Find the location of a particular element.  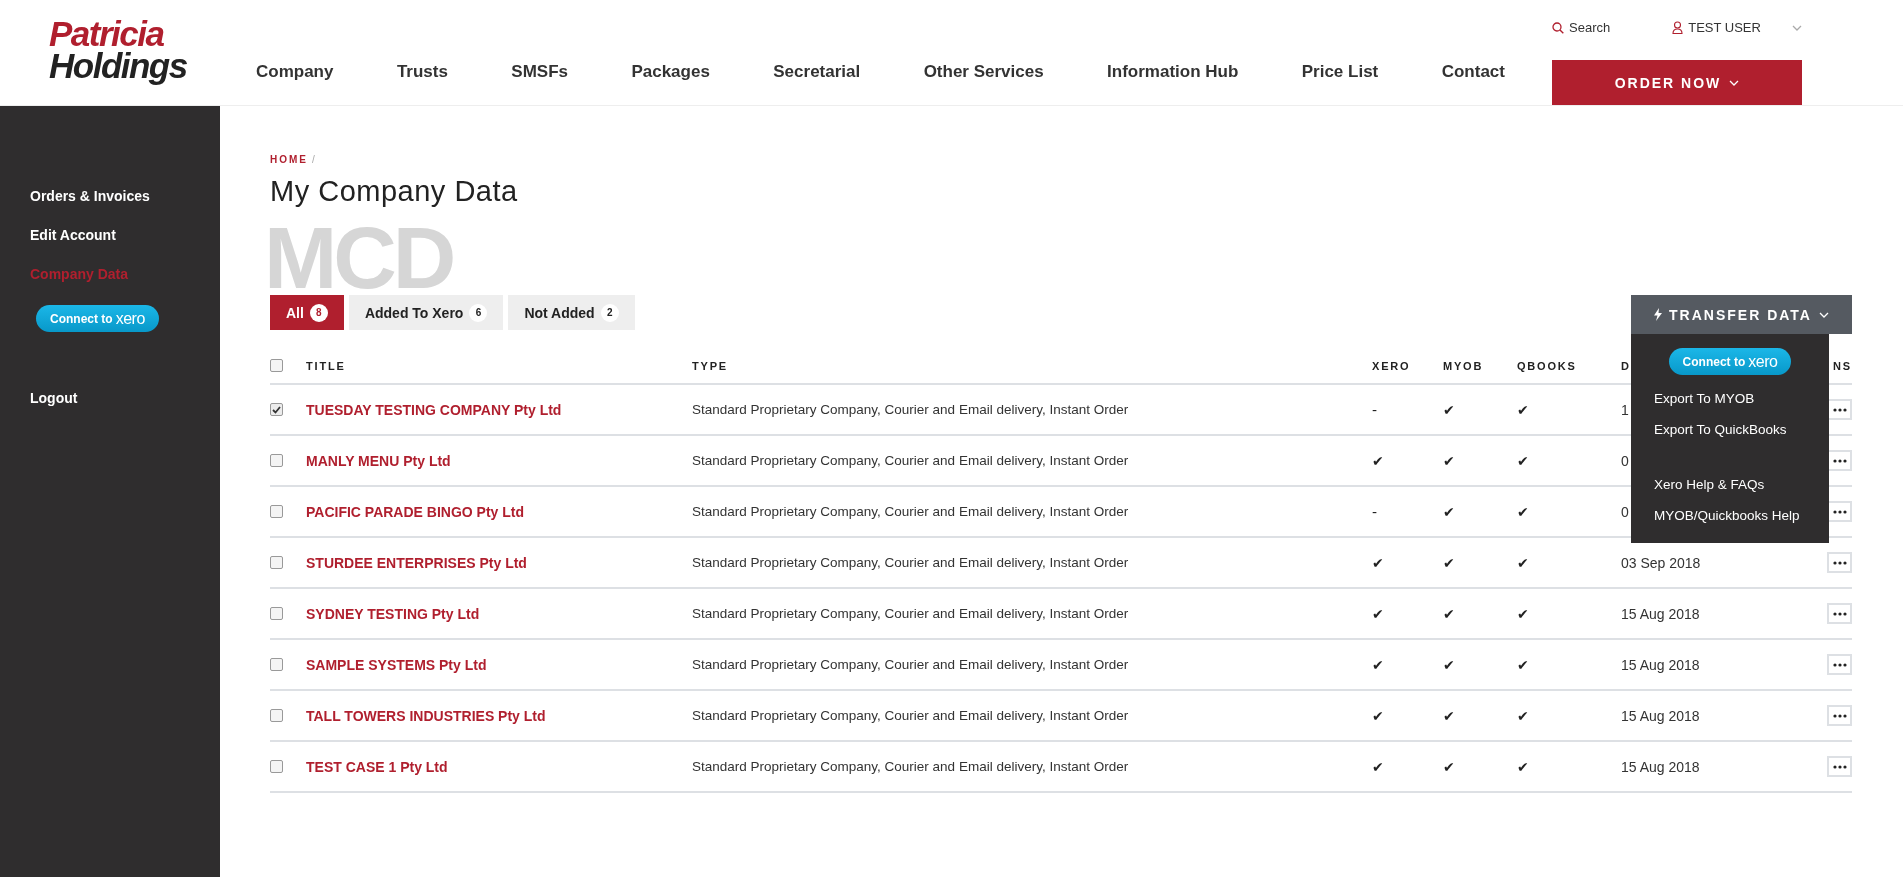

nav-link: Packages is located at coordinates (670, 72).